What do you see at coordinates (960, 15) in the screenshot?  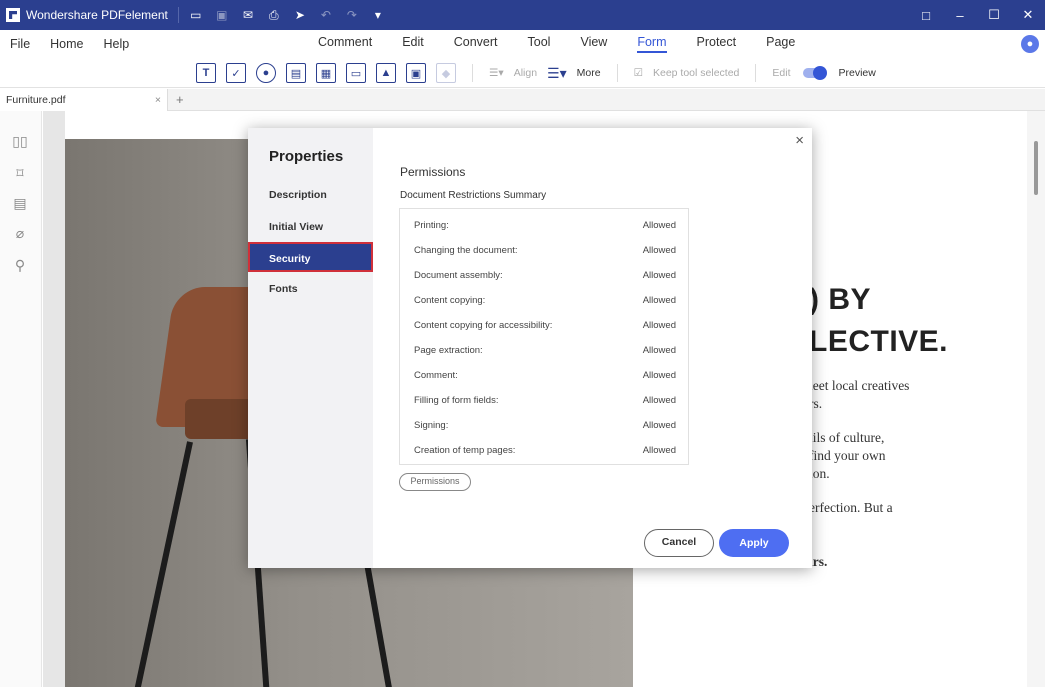 I see `minimize-button: –` at bounding box center [960, 15].